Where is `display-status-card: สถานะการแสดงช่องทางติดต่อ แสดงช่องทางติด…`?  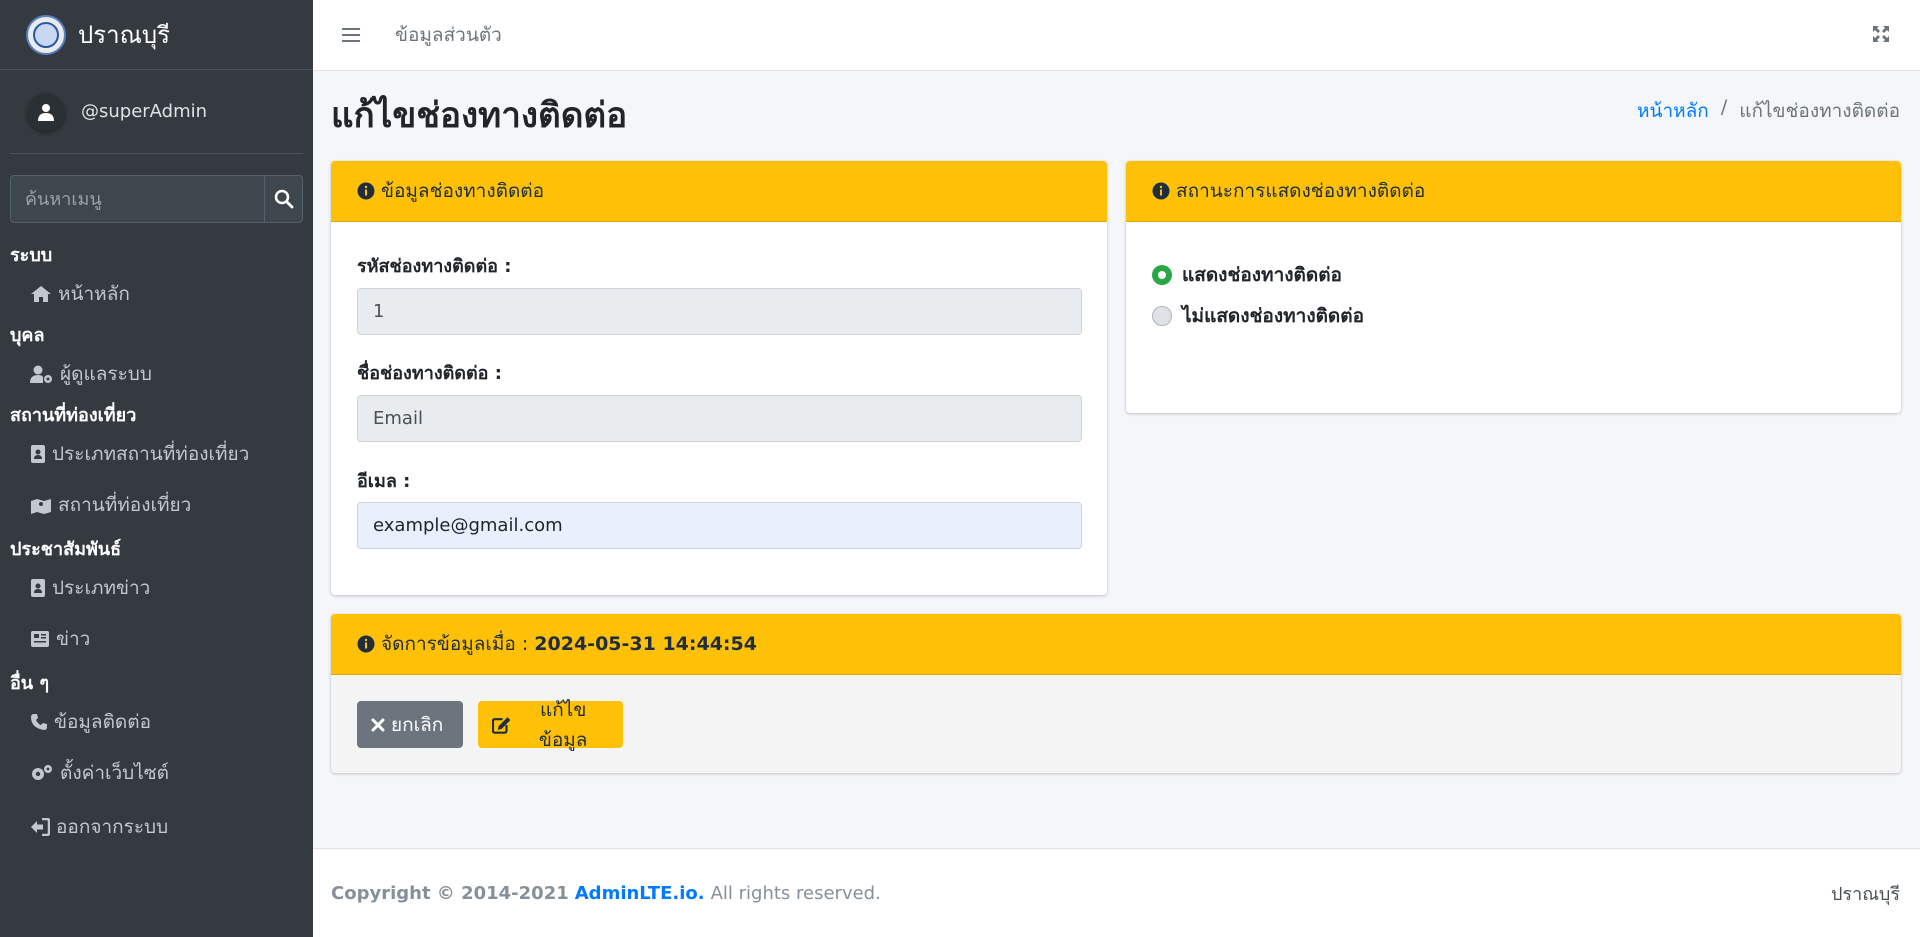
display-status-card: สถานะการแสดงช่องทางติดต่อ แสดงช่องทางติด… is located at coordinates (1513, 287).